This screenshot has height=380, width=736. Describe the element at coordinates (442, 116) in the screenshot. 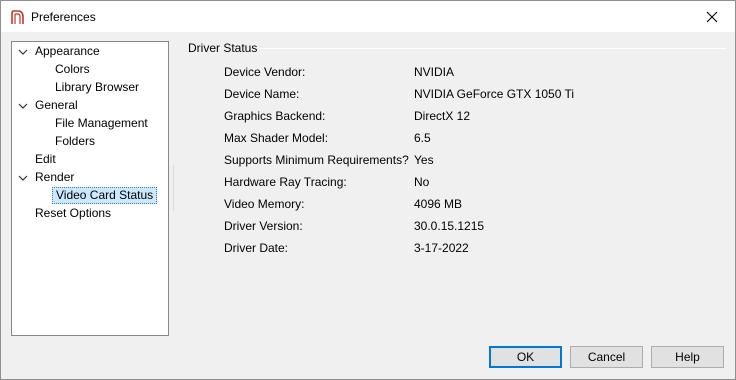

I see `graphics-backend-value: DirectX 12` at that location.